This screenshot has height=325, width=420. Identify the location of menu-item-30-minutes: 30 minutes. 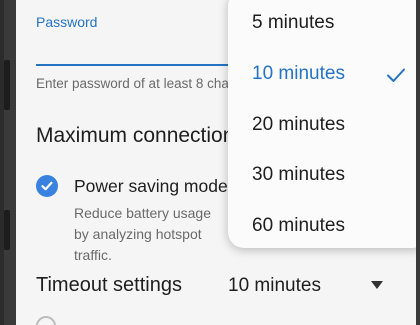
(322, 177).